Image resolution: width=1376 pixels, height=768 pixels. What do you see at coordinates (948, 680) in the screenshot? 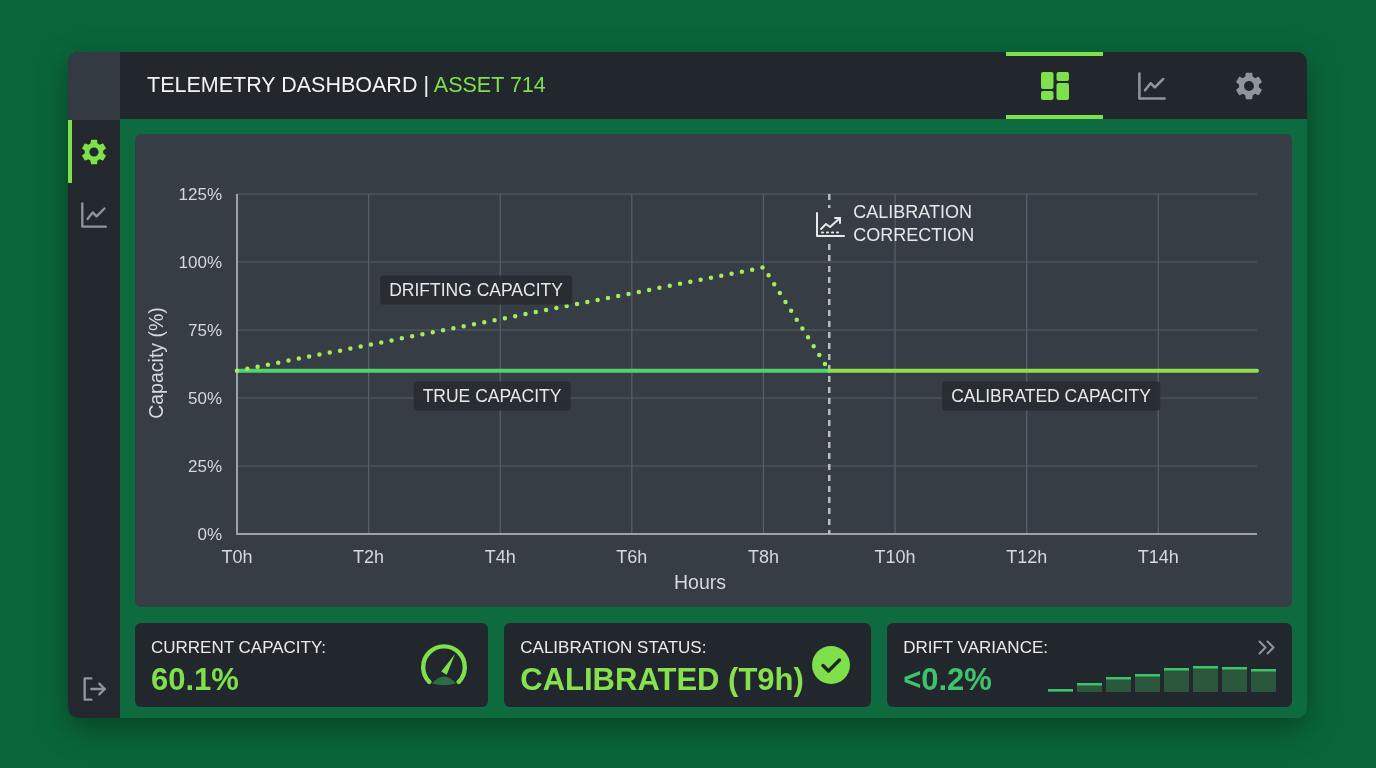
I see `metric-value: <0.2%` at bounding box center [948, 680].